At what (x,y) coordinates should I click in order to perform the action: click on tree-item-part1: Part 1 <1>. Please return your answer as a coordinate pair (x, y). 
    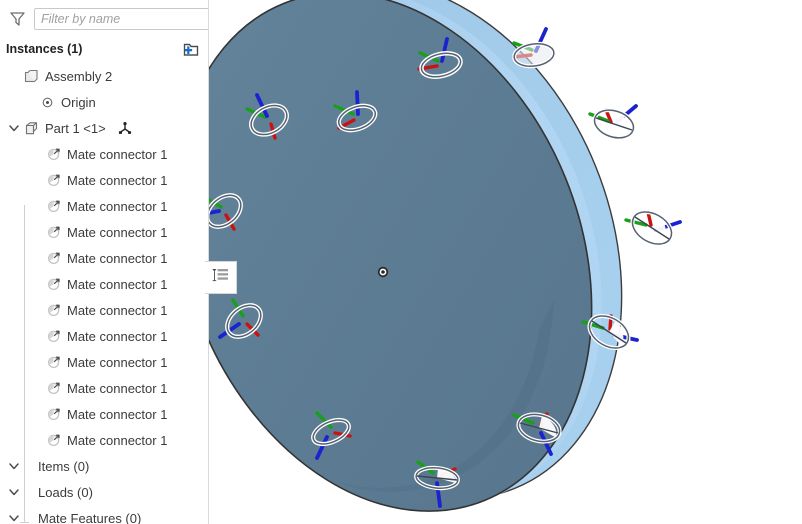
    Looking at the image, I should click on (104, 128).